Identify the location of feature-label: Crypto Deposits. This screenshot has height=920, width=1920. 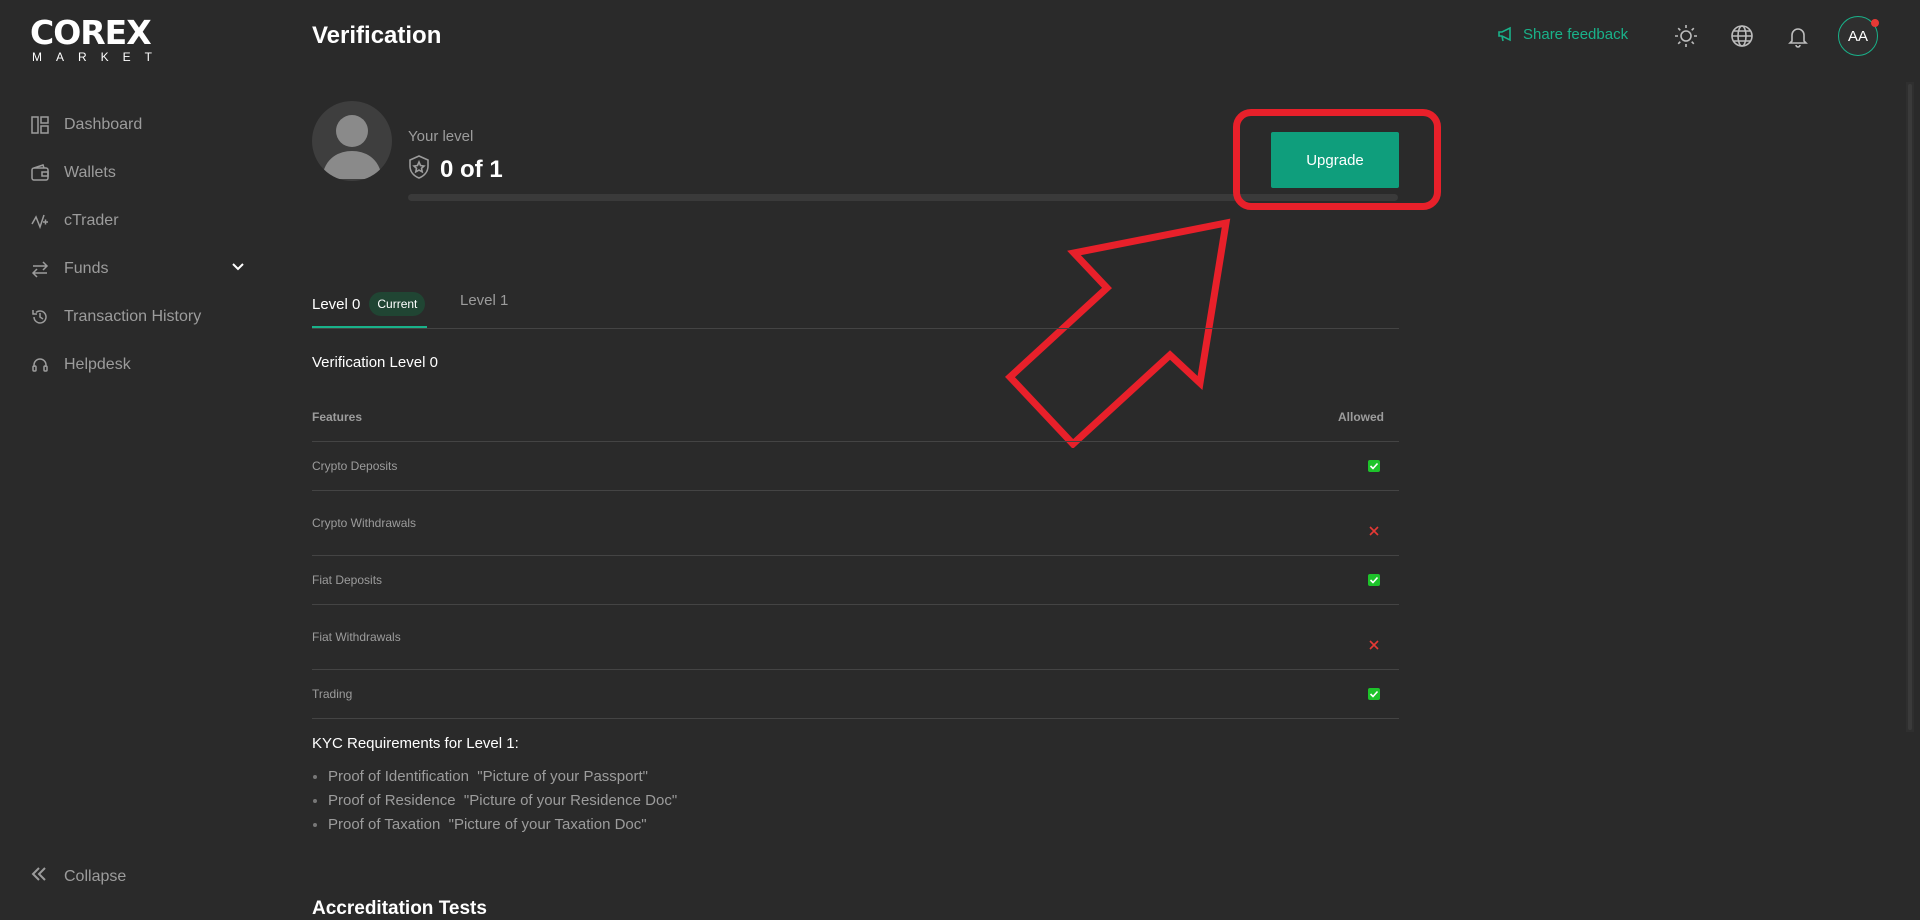
(355, 466).